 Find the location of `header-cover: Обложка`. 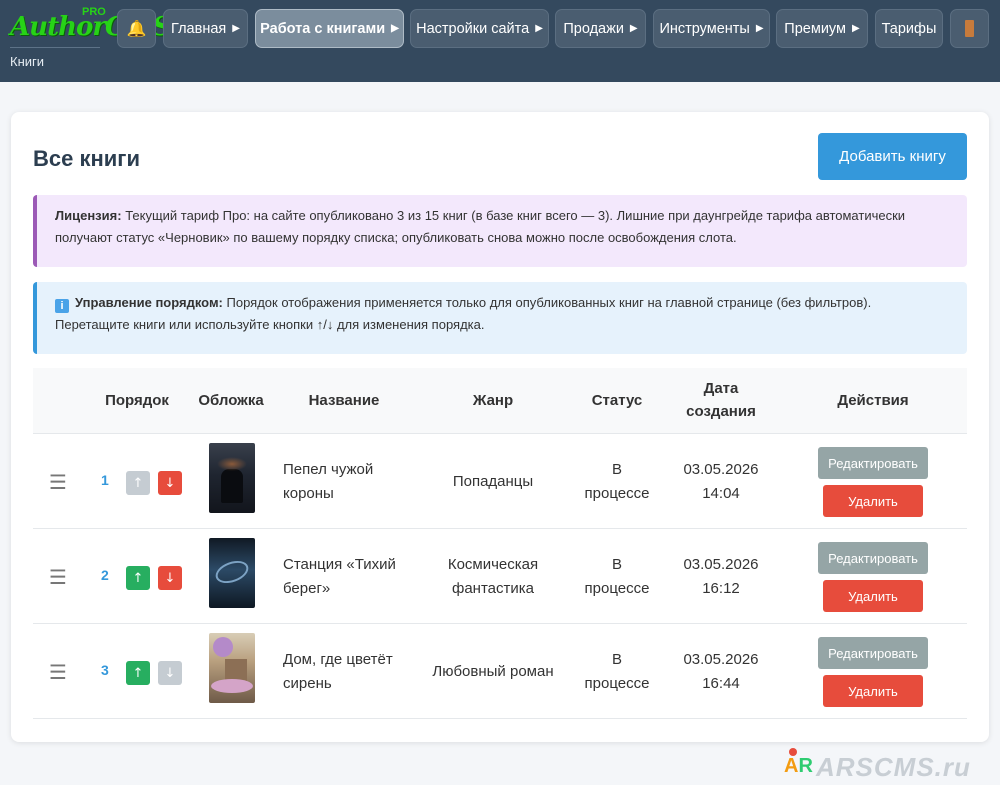

header-cover: Обложка is located at coordinates (231, 400).